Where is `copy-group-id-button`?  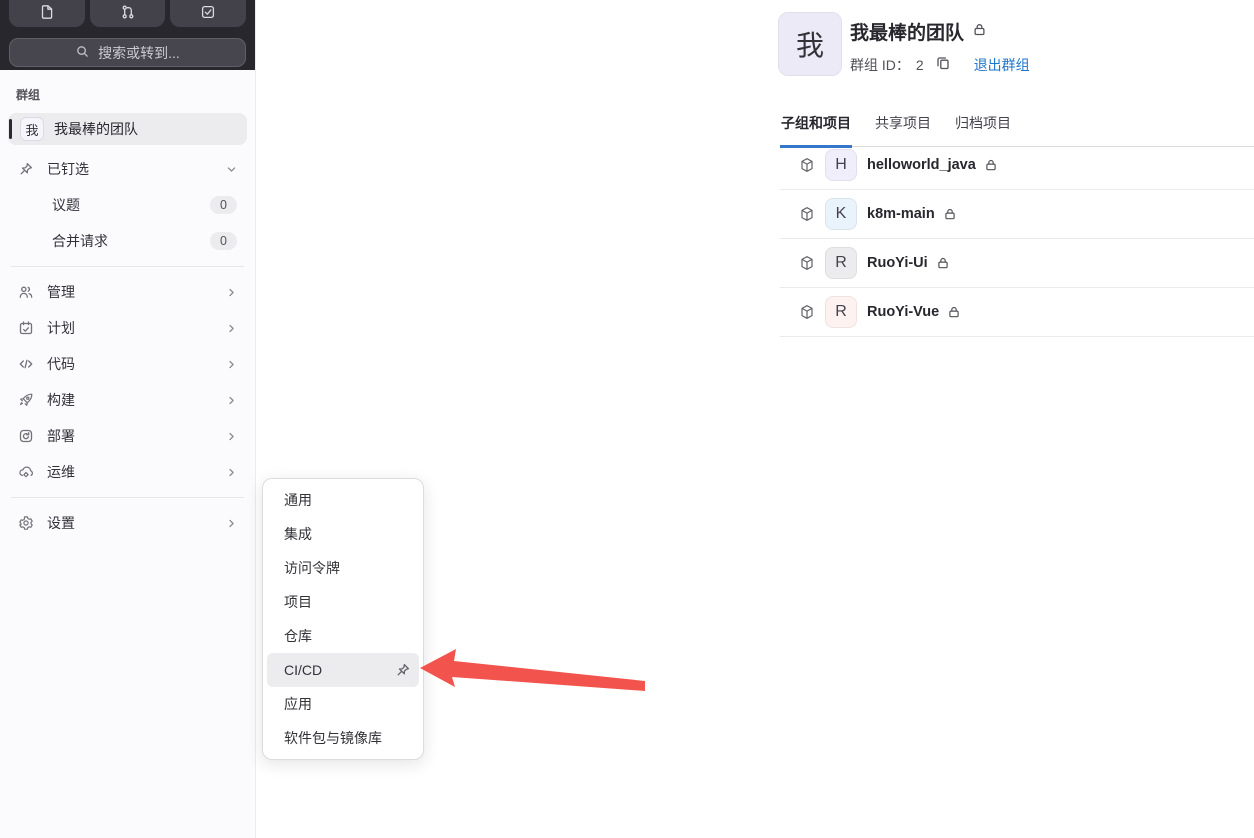
copy-group-id-button is located at coordinates (943, 64).